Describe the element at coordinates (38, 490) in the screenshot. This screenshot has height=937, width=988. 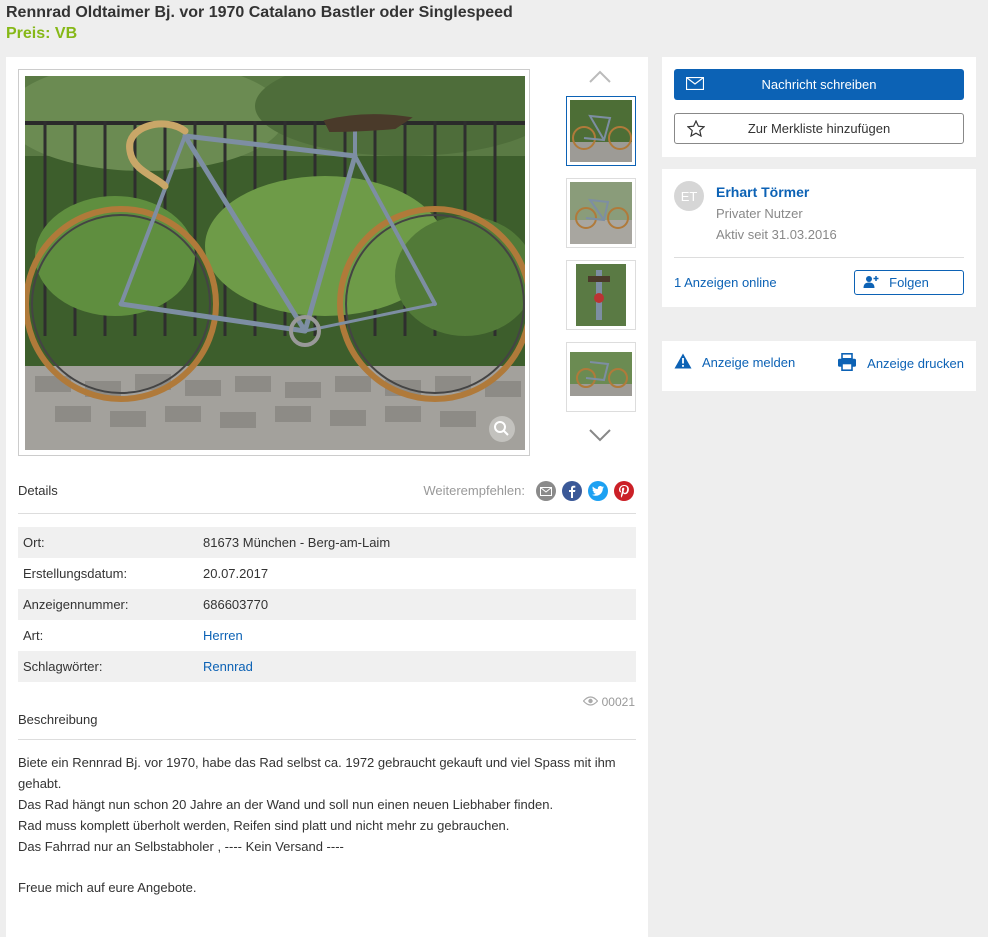
I see `details-header: Details` at that location.